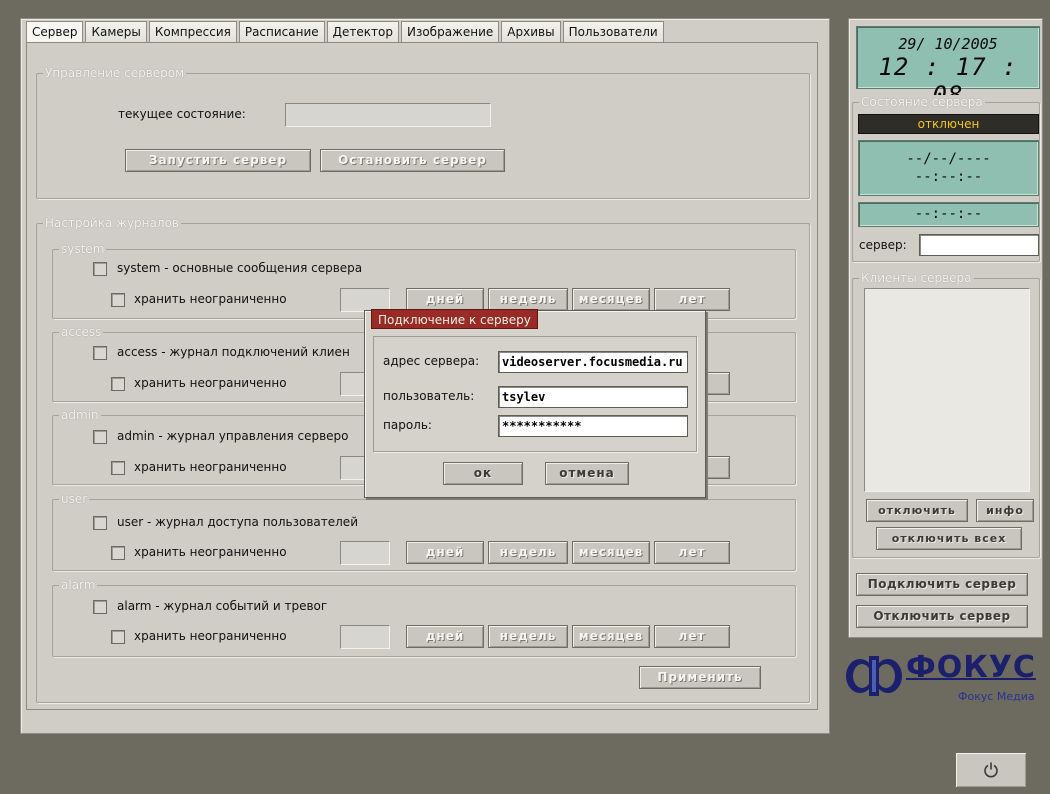 The height and width of the screenshot is (794, 1050). What do you see at coordinates (80, 415) in the screenshot?
I see `log-group-name: admin` at bounding box center [80, 415].